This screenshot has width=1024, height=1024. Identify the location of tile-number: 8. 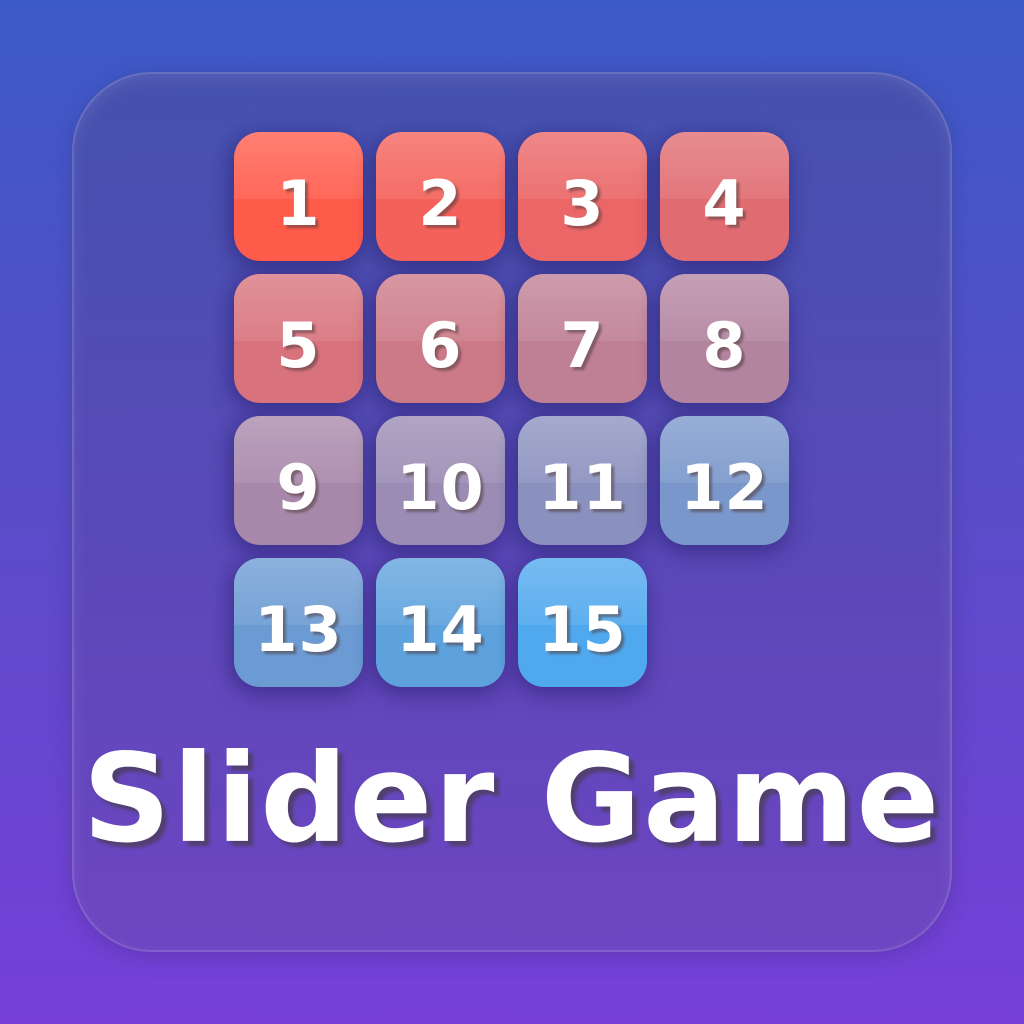
(724, 345).